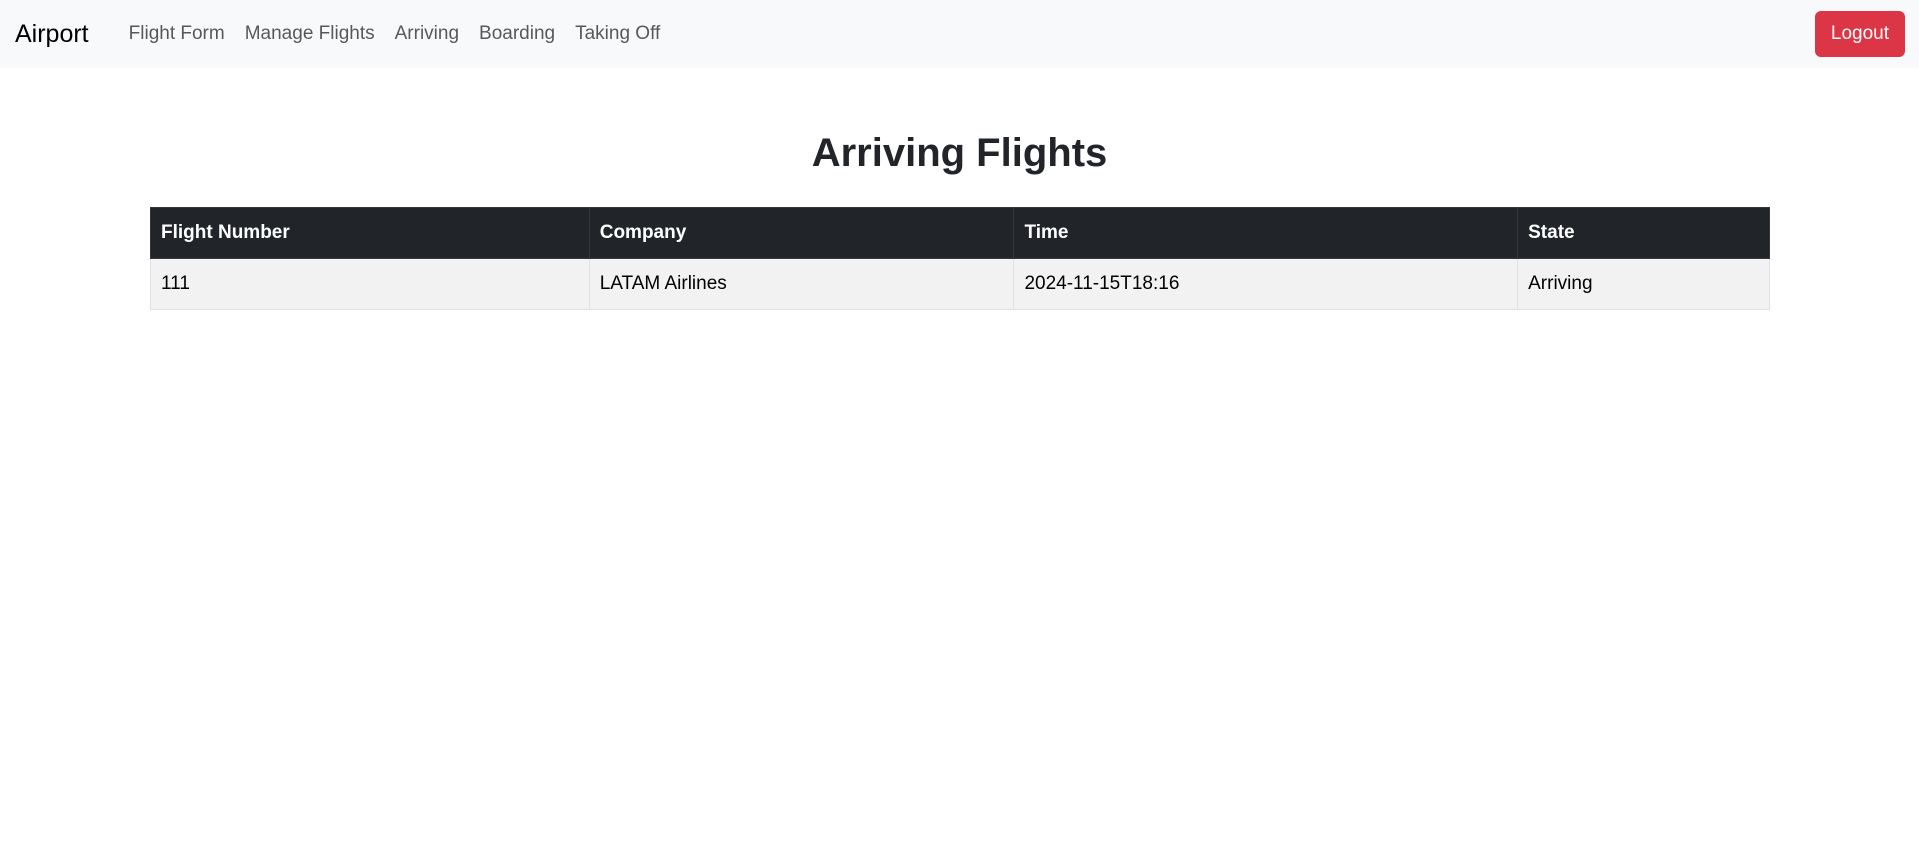 The image size is (1919, 868). Describe the element at coordinates (52, 34) in the screenshot. I see `brand-link: Airport` at that location.